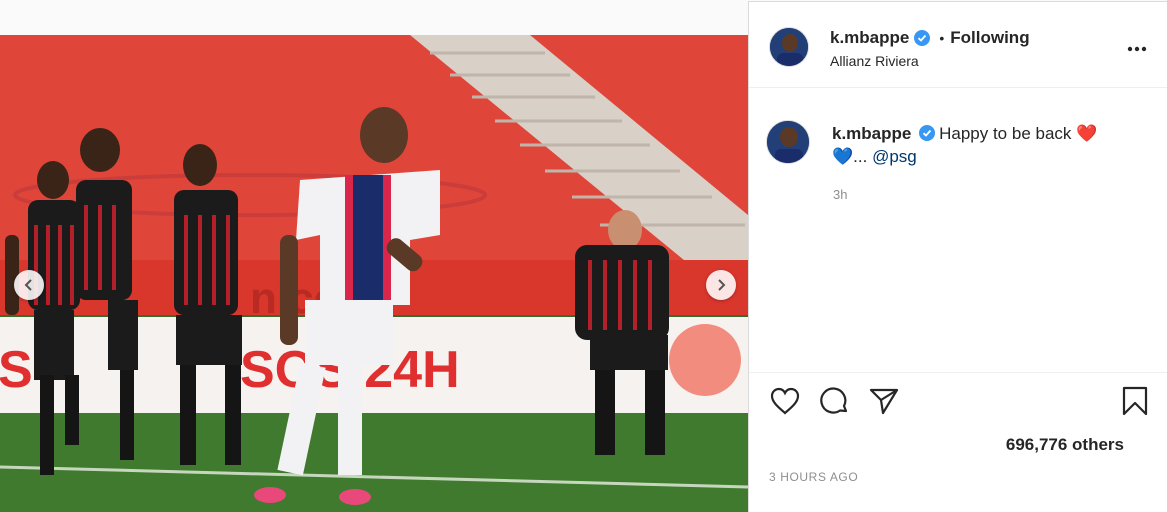  I want to click on share-button, so click(884, 403).